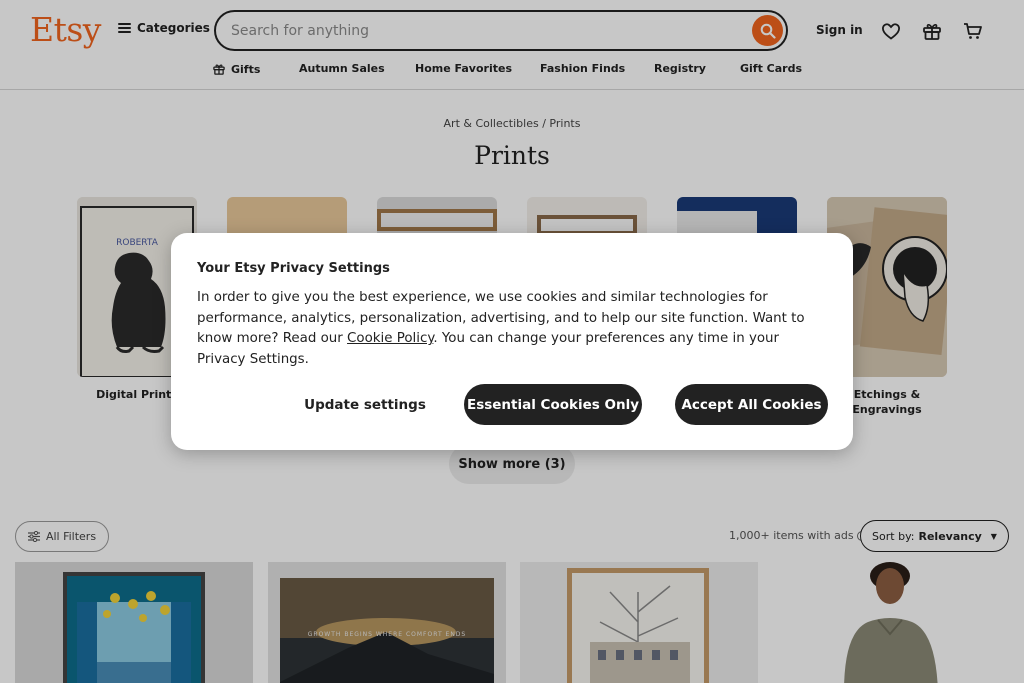  What do you see at coordinates (365, 405) in the screenshot?
I see `update-settings-button: Update settings` at bounding box center [365, 405].